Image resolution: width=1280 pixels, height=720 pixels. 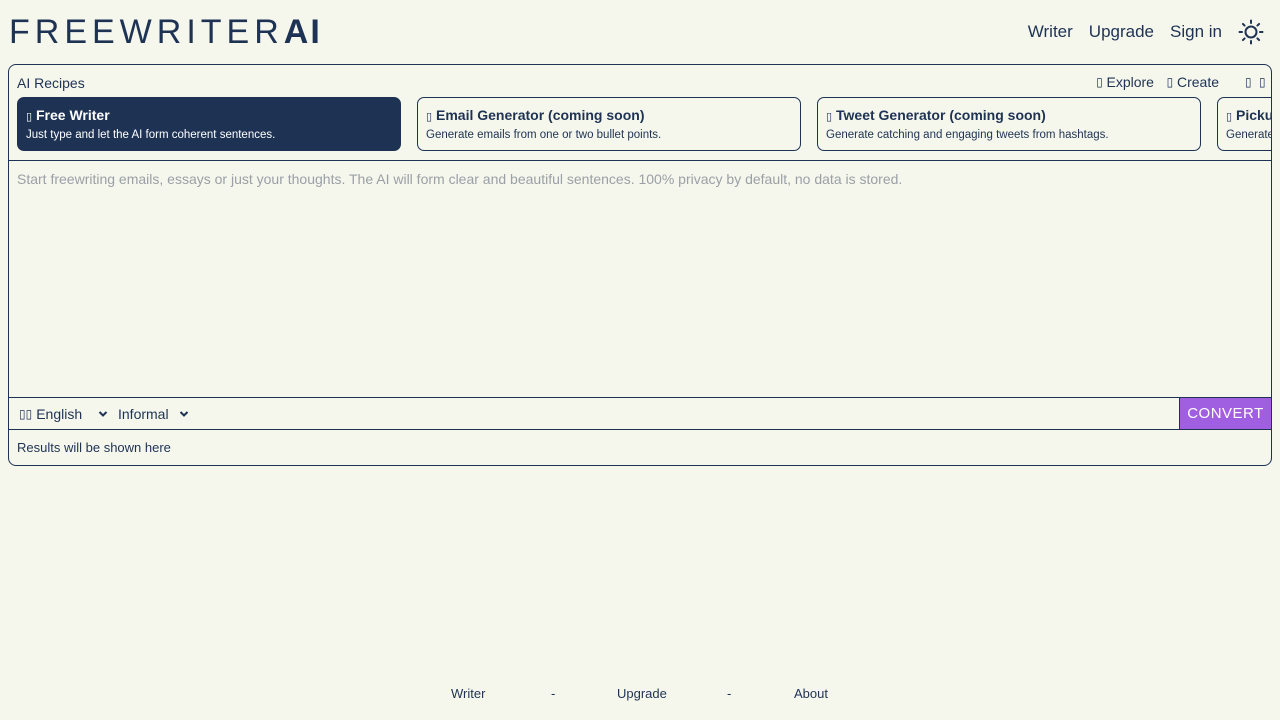 I want to click on scroll-right-icon: ▯, so click(x=1262, y=82).